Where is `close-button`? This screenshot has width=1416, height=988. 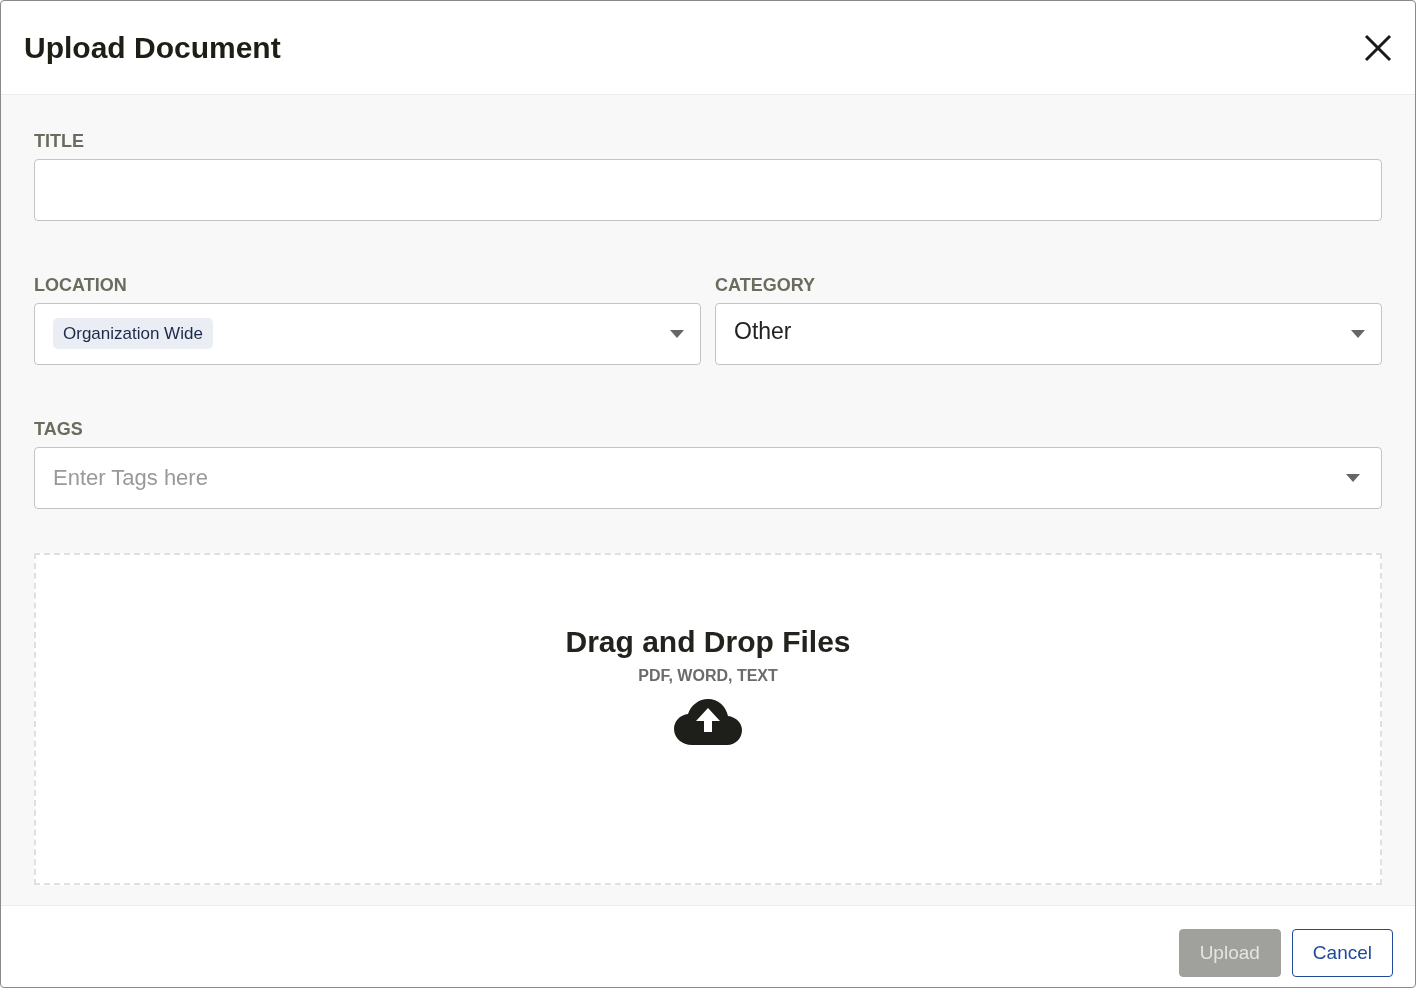 close-button is located at coordinates (1378, 47).